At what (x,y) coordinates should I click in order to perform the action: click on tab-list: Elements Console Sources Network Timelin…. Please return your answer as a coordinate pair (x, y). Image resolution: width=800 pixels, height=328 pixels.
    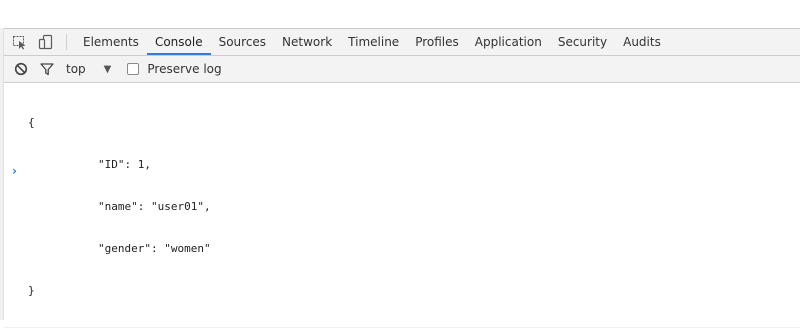
    Looking at the image, I should click on (372, 42).